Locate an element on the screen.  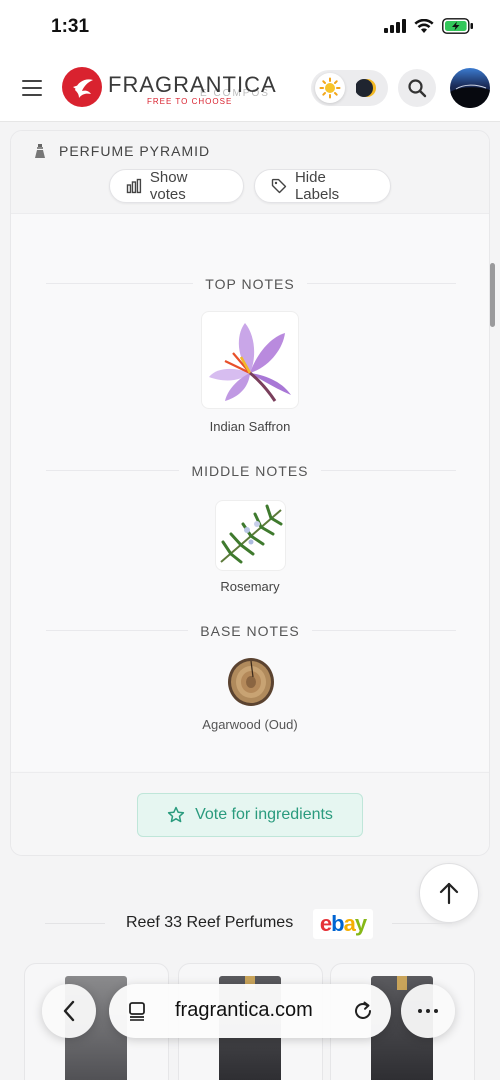
browser-toolbar: fragrantica.com is located at coordinates (250, 1015).